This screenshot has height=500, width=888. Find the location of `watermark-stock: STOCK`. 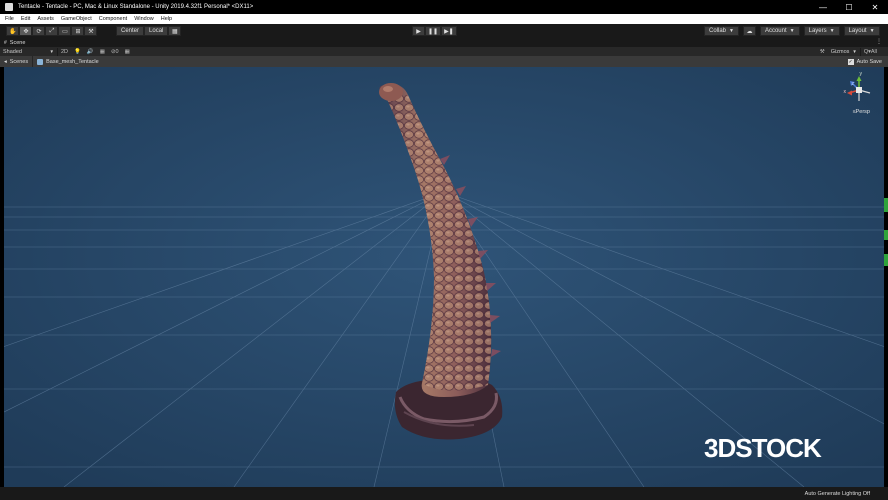

watermark-stock: STOCK is located at coordinates (778, 448).